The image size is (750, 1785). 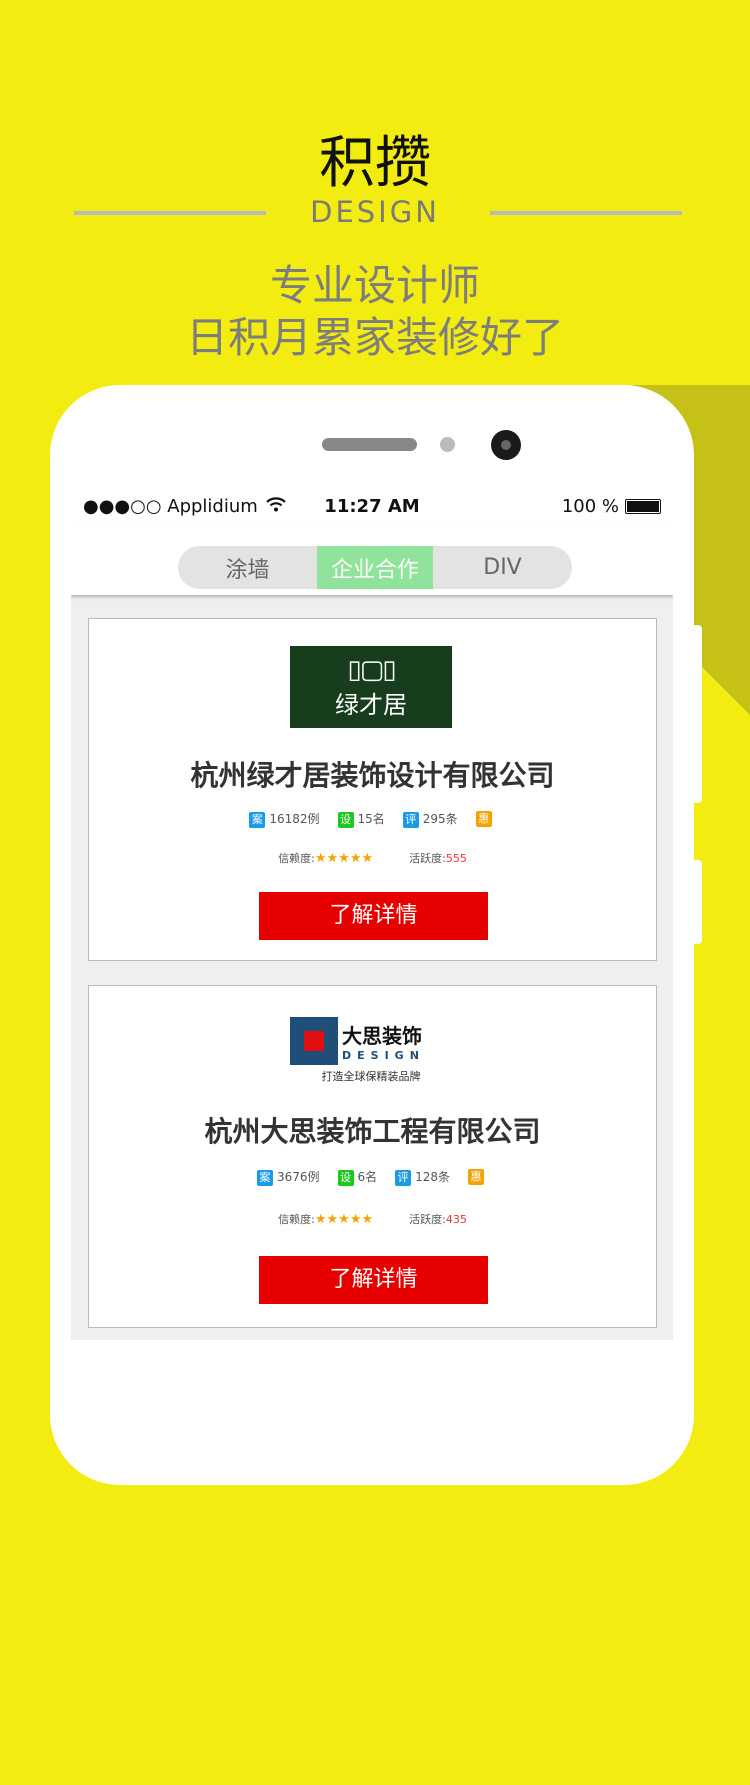 What do you see at coordinates (456, 1219) in the screenshot?
I see `activity-value: 435` at bounding box center [456, 1219].